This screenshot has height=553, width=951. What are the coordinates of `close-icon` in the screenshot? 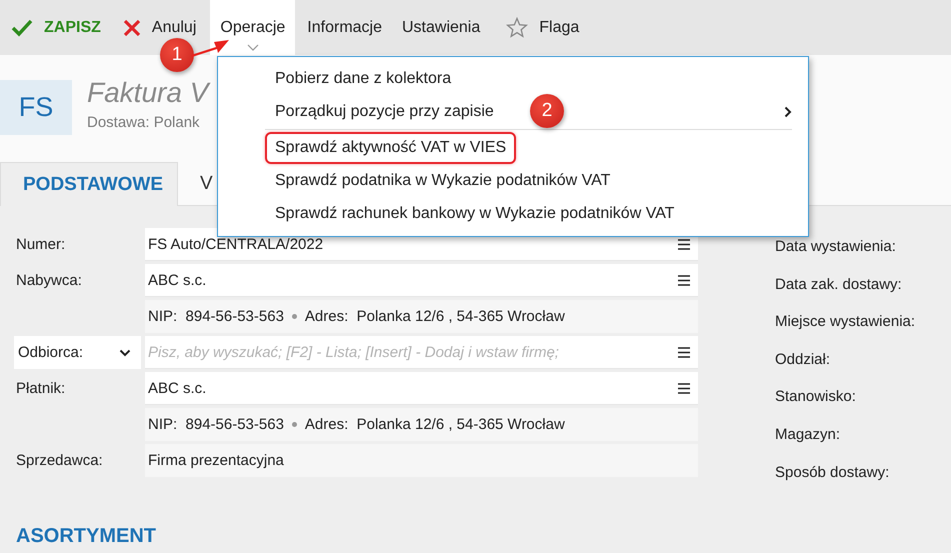 It's located at (131, 27).